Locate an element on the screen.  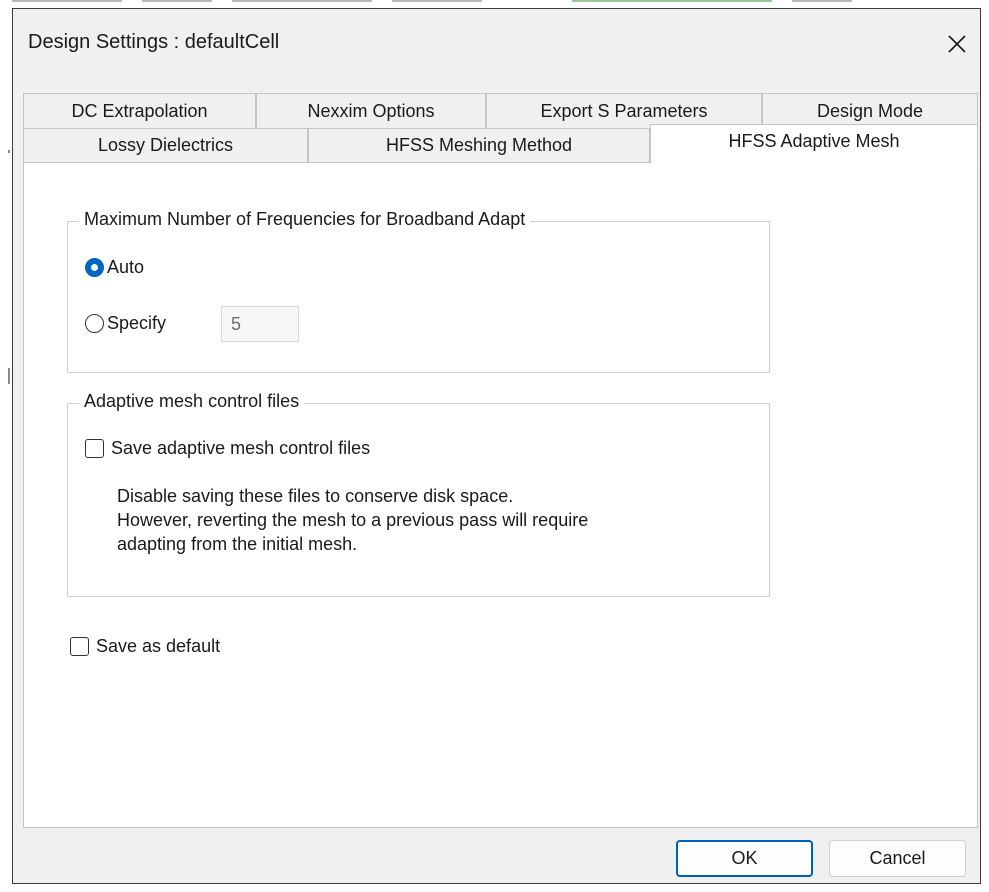
cancel-button: Cancel is located at coordinates (897, 858).